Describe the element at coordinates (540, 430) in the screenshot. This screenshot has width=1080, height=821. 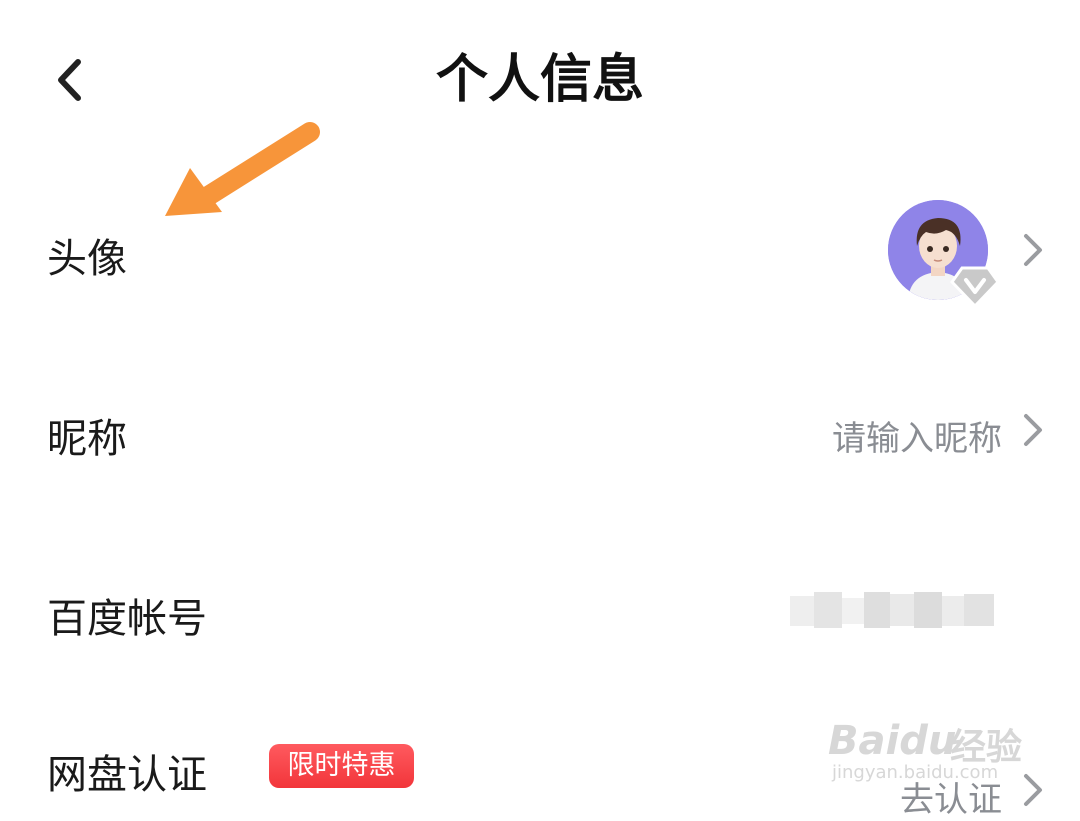
I see `nickname-row: 昵称 请输入昵称` at that location.